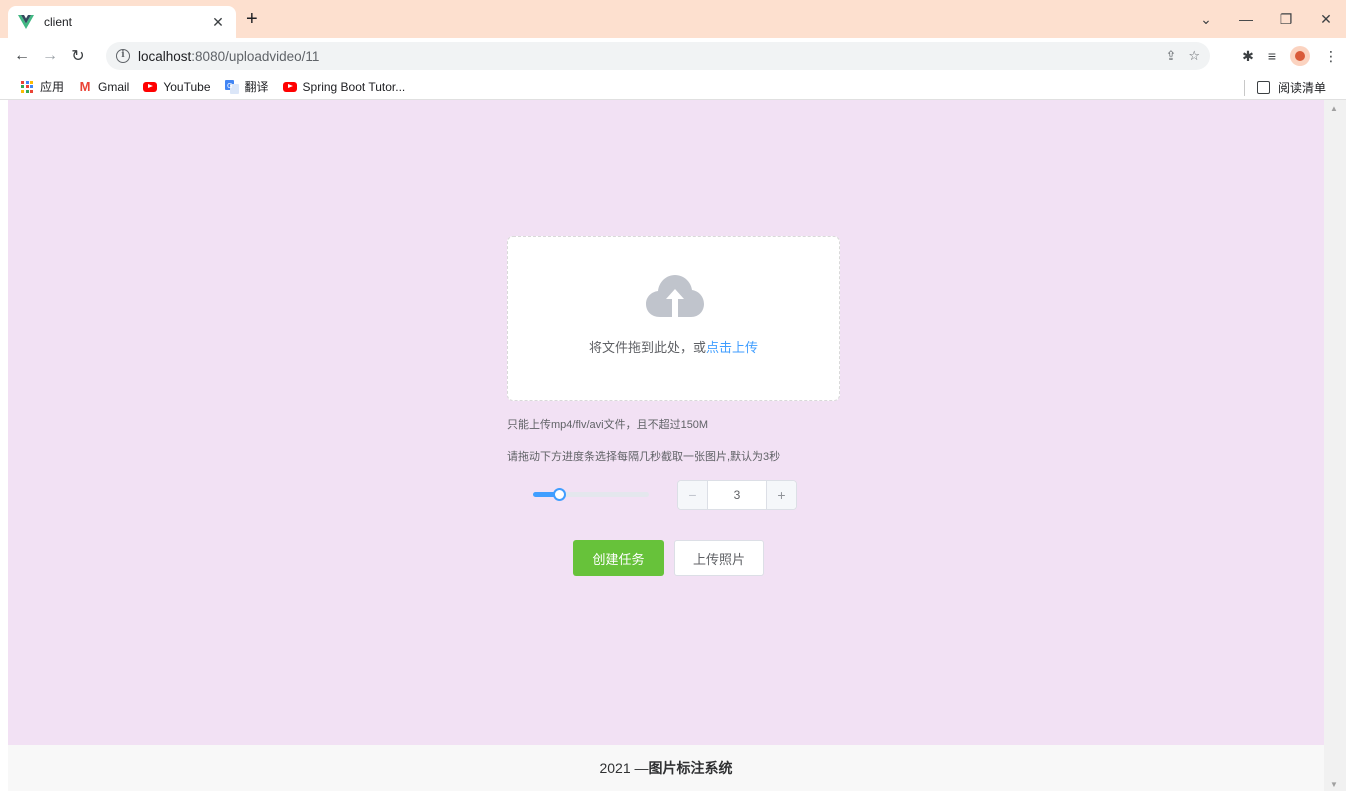  Describe the element at coordinates (559, 494) in the screenshot. I see `slider-handle` at that location.